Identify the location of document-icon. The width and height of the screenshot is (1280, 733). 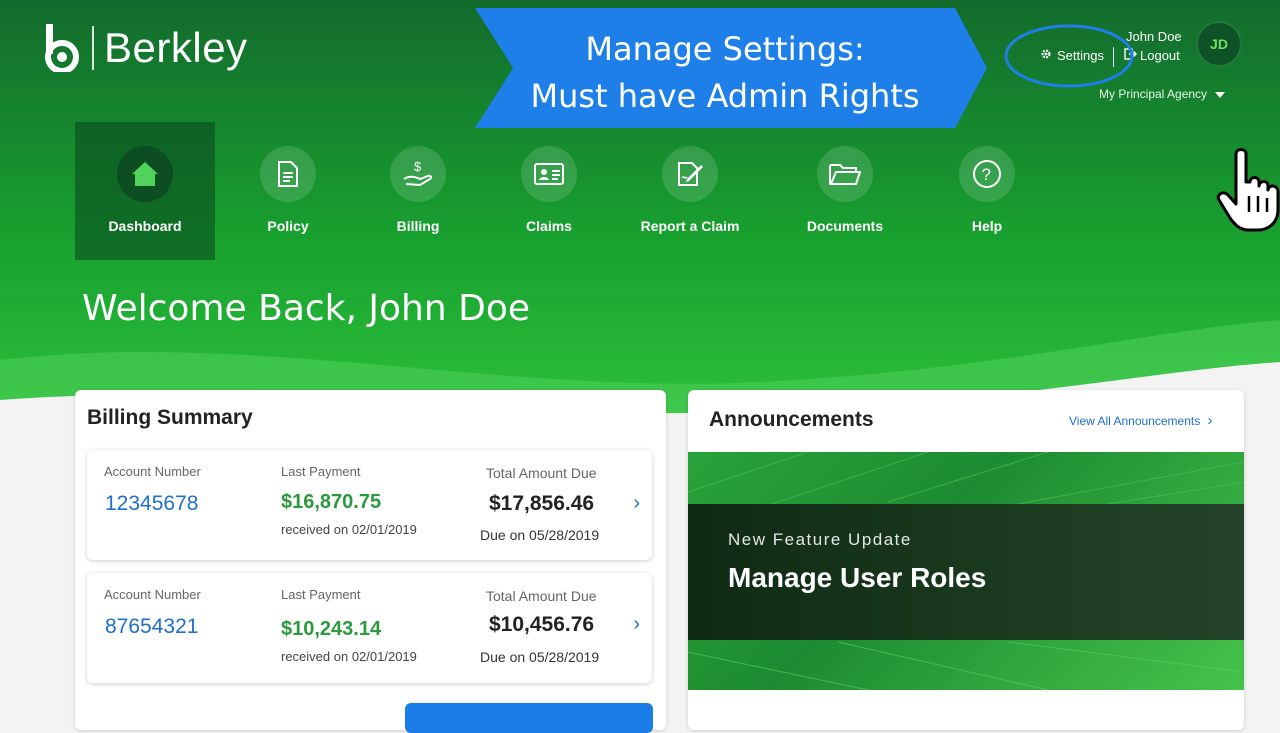
(288, 174).